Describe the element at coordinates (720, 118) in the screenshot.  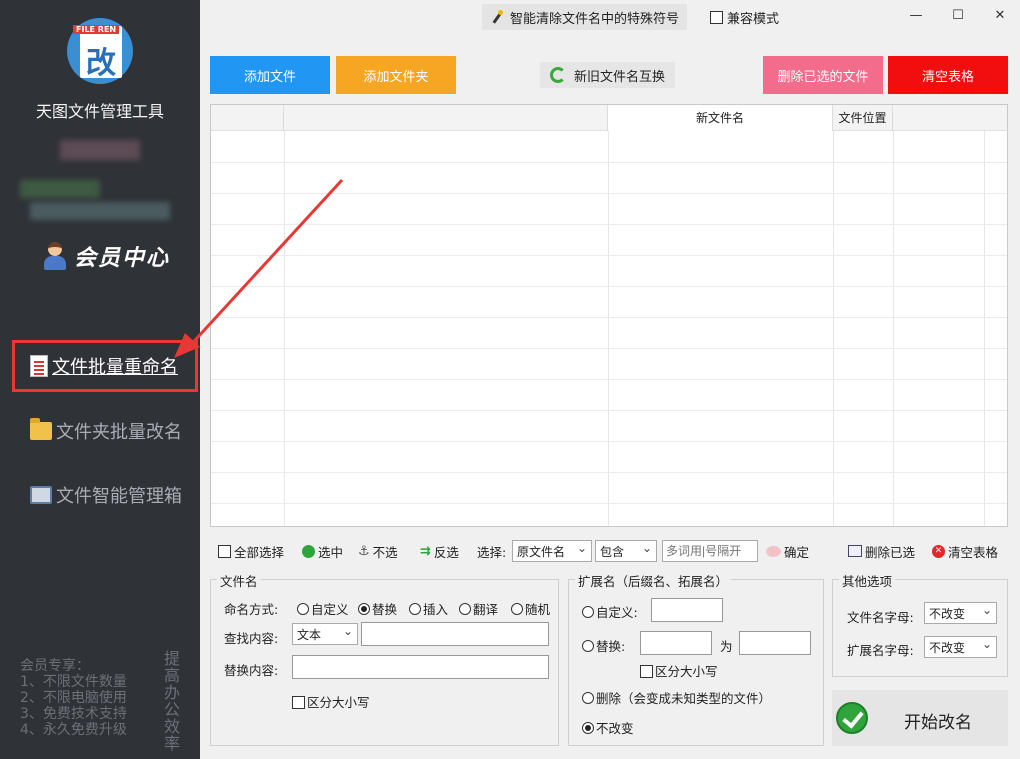
I see `column-header-new-name: 新文件名` at that location.